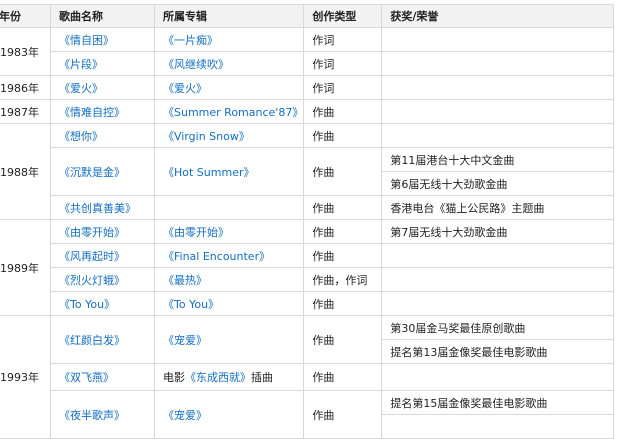 This screenshot has height=439, width=640. Describe the element at coordinates (190, 40) in the screenshot. I see `album-link: 《一片痴》` at that location.